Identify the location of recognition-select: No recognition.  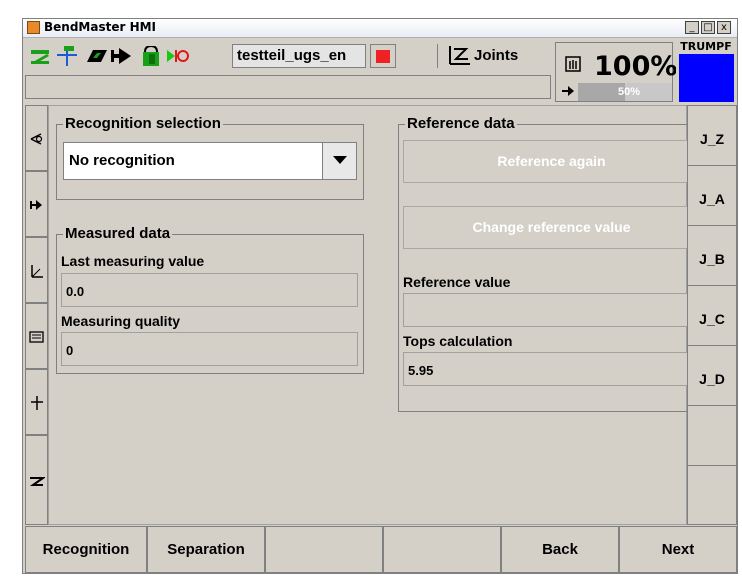
(210, 161).